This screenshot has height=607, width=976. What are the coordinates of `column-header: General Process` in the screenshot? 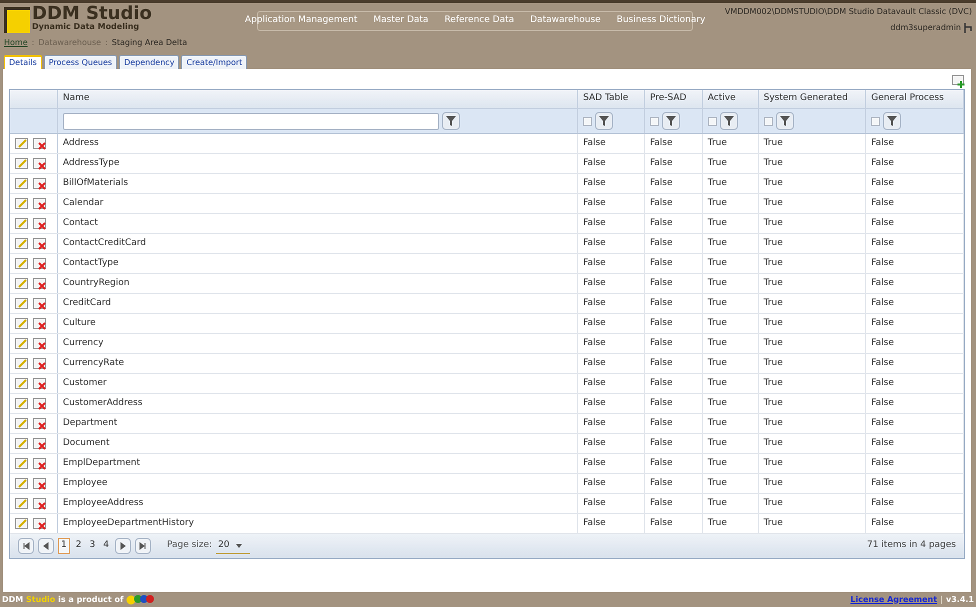 It's located at (907, 99).